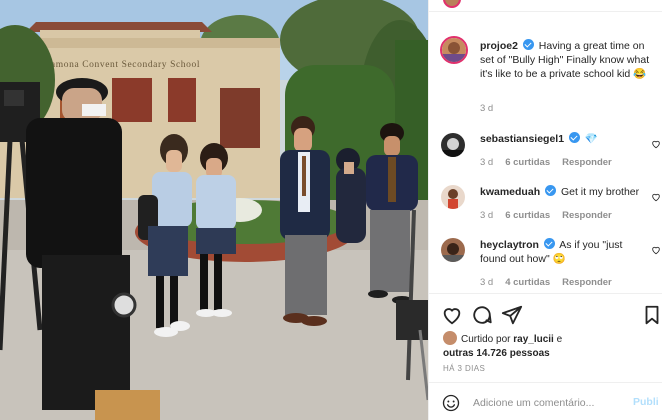  I want to click on caption-time: 3 d, so click(486, 108).